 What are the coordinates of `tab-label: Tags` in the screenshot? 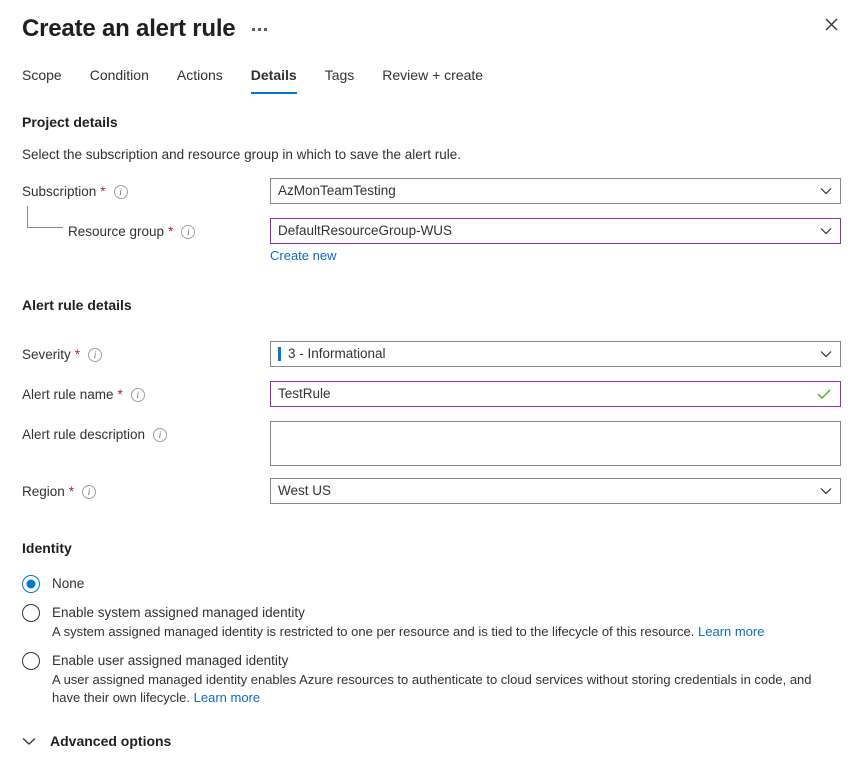 It's located at (339, 75).